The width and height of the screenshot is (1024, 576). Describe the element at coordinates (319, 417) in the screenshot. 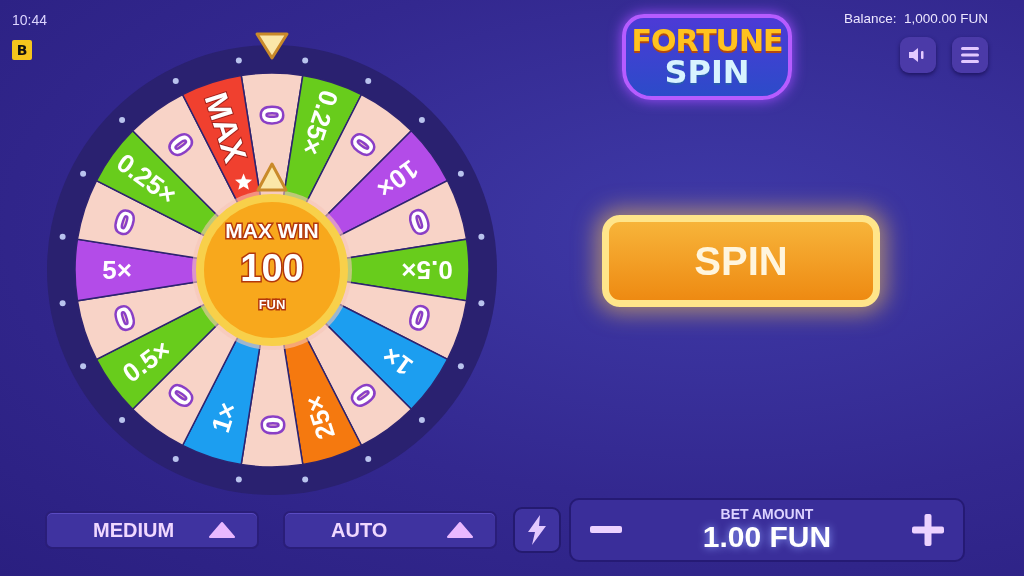

I see `segment-label: 25×` at that location.